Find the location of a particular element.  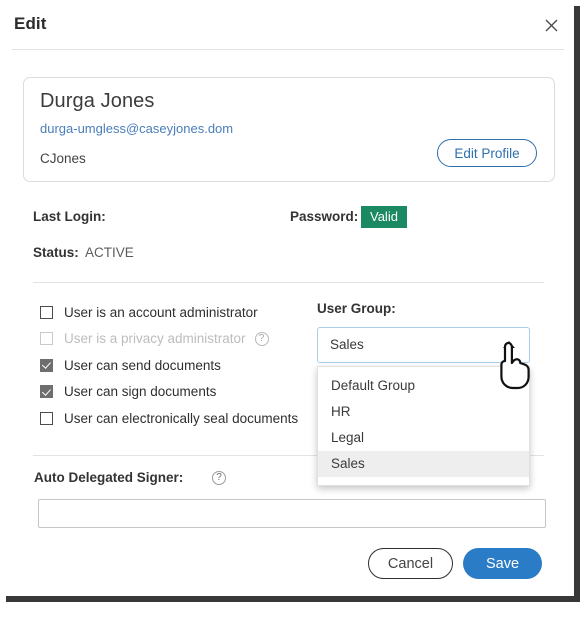

status-value: ACTIVE is located at coordinates (109, 252).